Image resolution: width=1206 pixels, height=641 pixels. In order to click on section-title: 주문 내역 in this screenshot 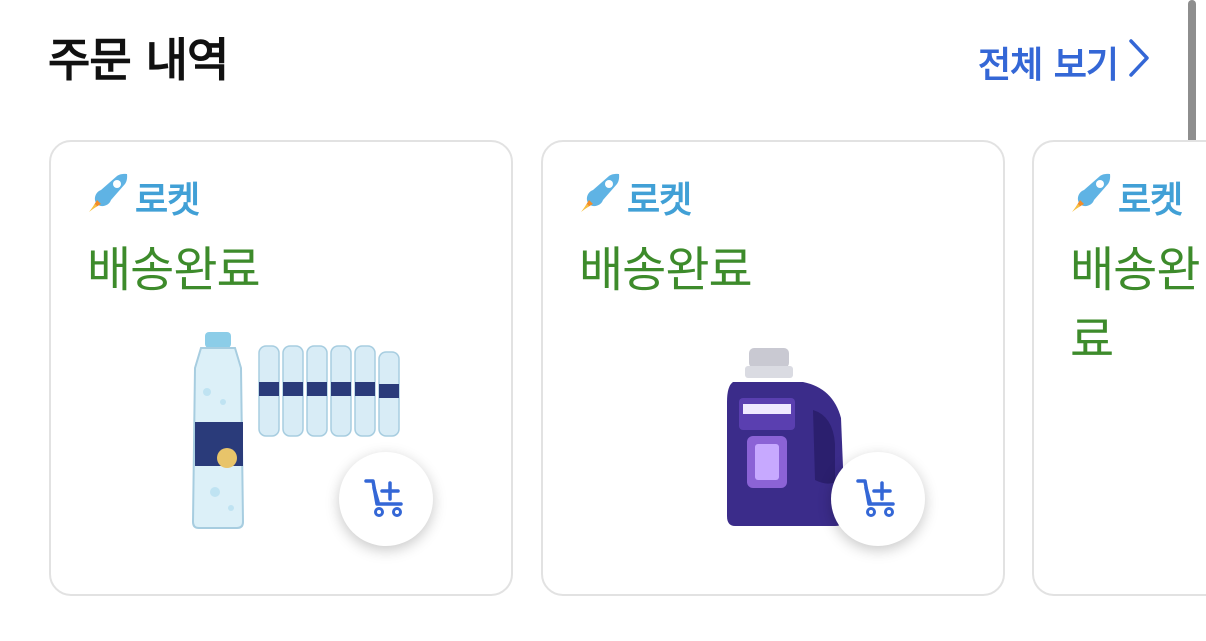, I will do `click(138, 60)`.